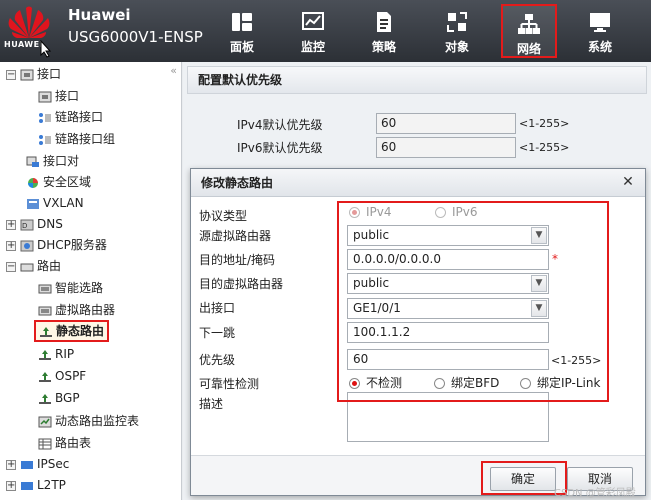 The height and width of the screenshot is (500, 651). What do you see at coordinates (70, 117) in the screenshot?
I see `sidebar-item-link-interface: 链路接口` at bounding box center [70, 117].